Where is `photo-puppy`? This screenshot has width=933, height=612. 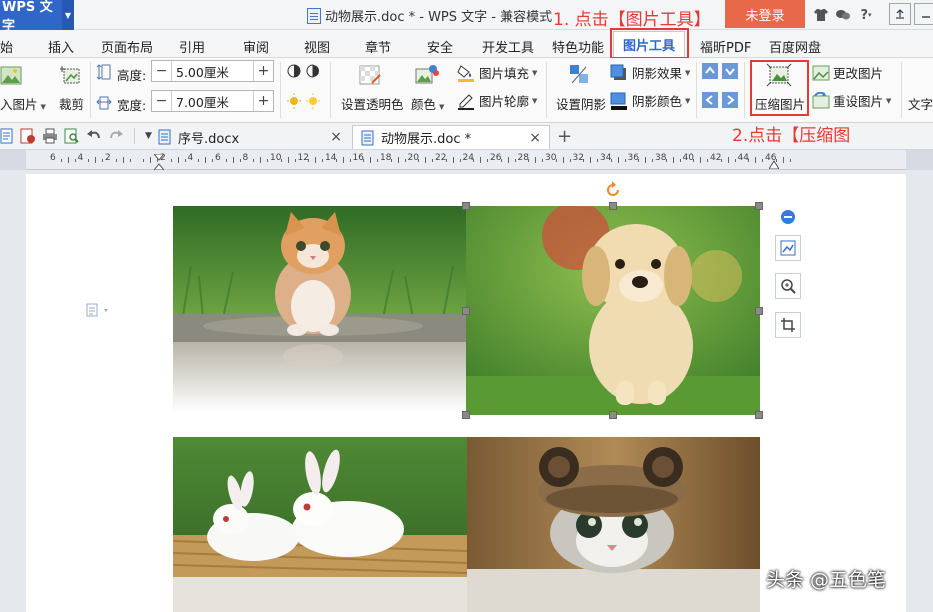
photo-puppy is located at coordinates (613, 310).